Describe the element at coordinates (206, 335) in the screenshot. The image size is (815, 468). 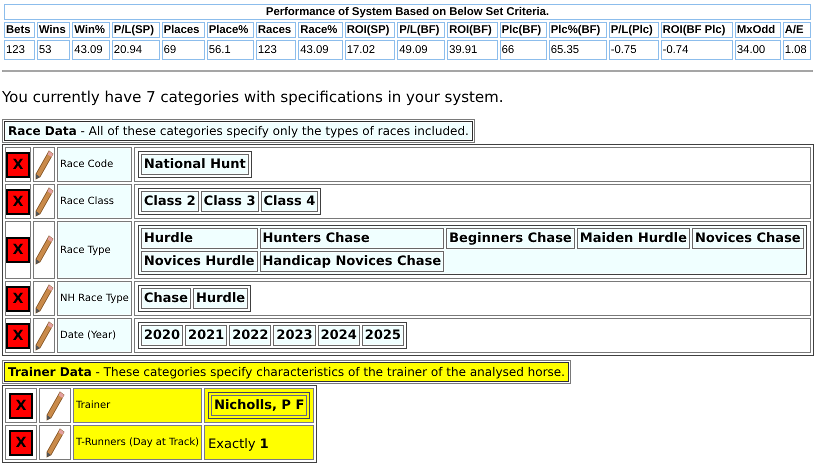
I see `value-tag: 2021` at that location.